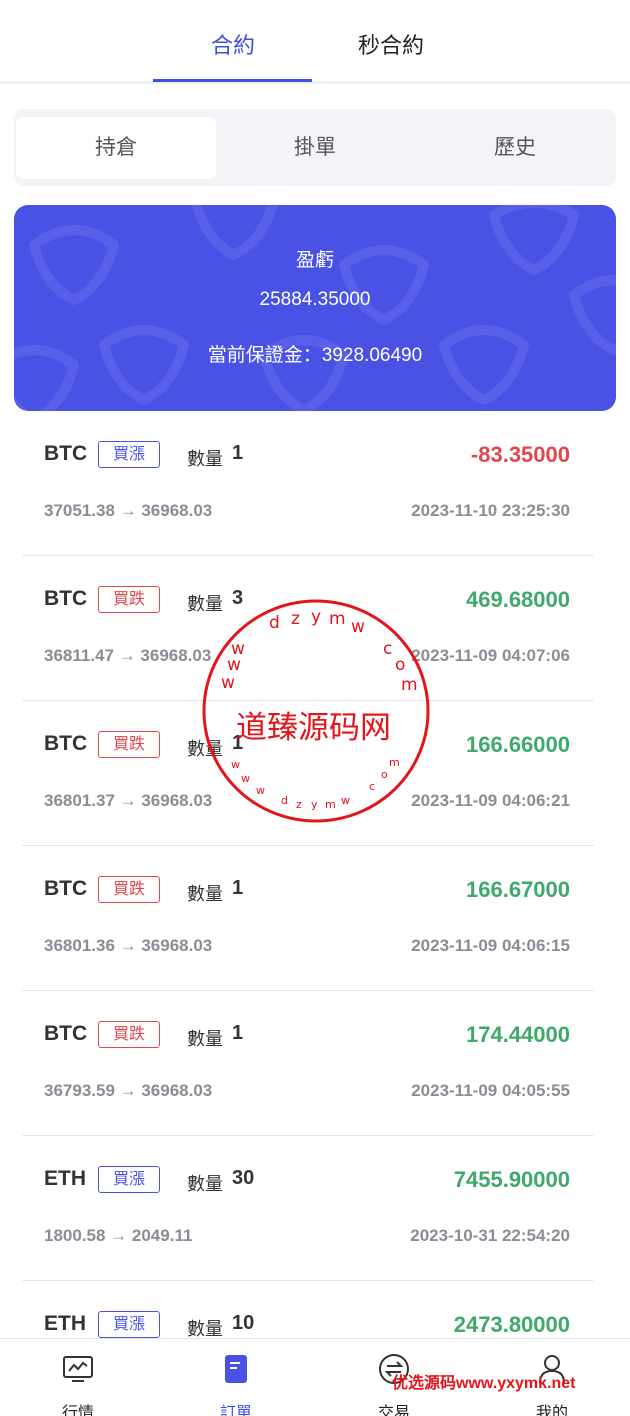 This screenshot has width=630, height=1416. What do you see at coordinates (313, 728) in the screenshot?
I see `watermark-stamp-title: 道臻源码网` at bounding box center [313, 728].